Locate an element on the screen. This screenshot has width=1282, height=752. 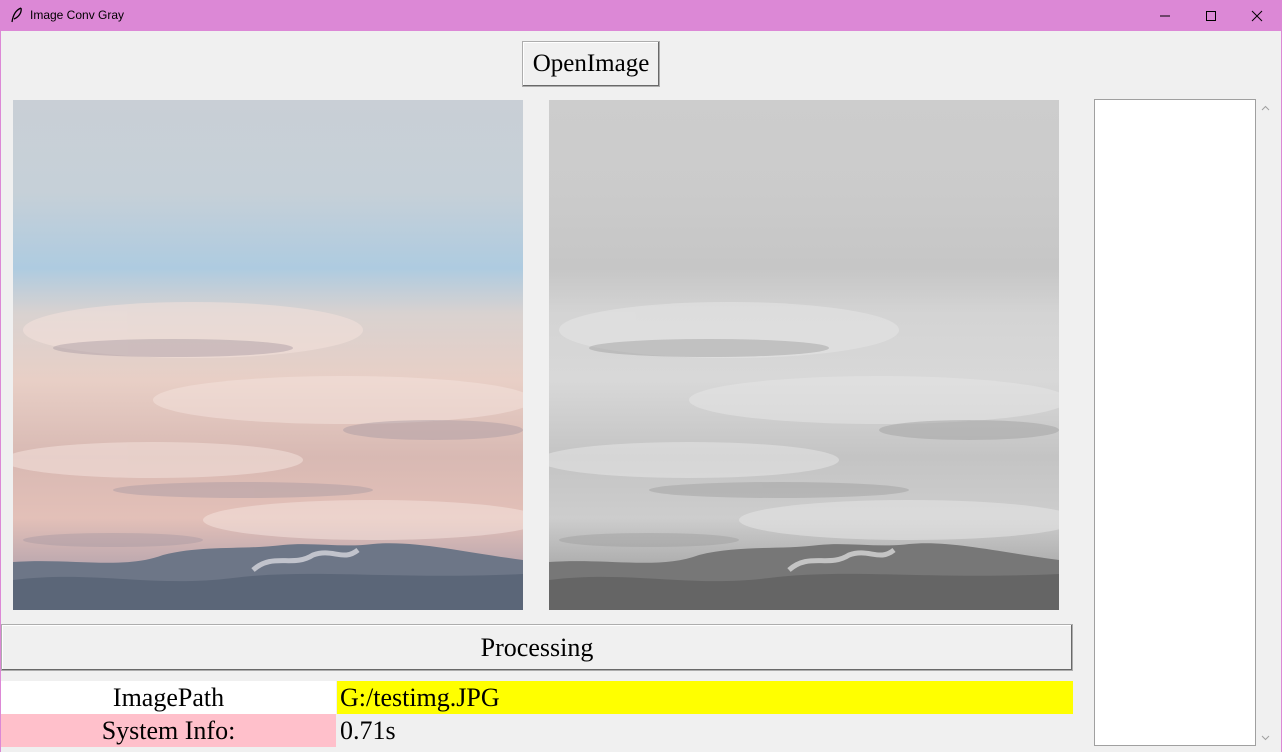
minimize-button is located at coordinates (1165, 15).